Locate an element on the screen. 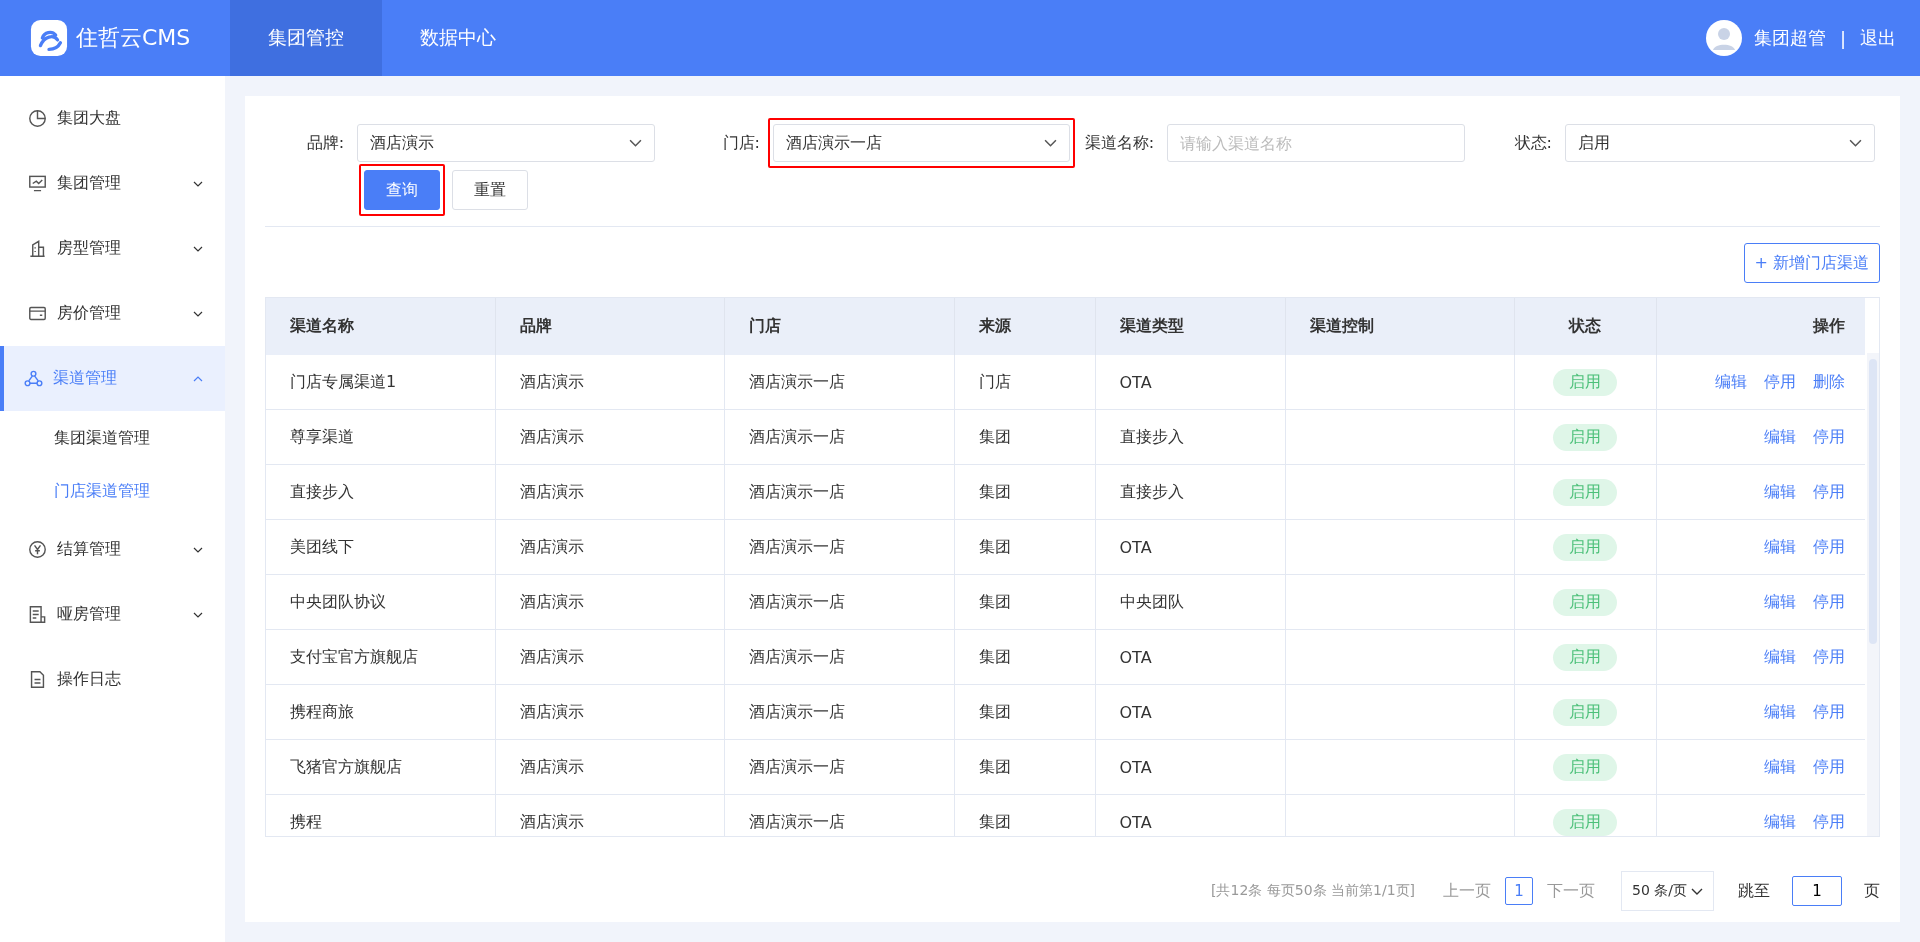 Image resolution: width=1920 pixels, height=942 pixels. table-cell: 门店 is located at coordinates (1024, 382).